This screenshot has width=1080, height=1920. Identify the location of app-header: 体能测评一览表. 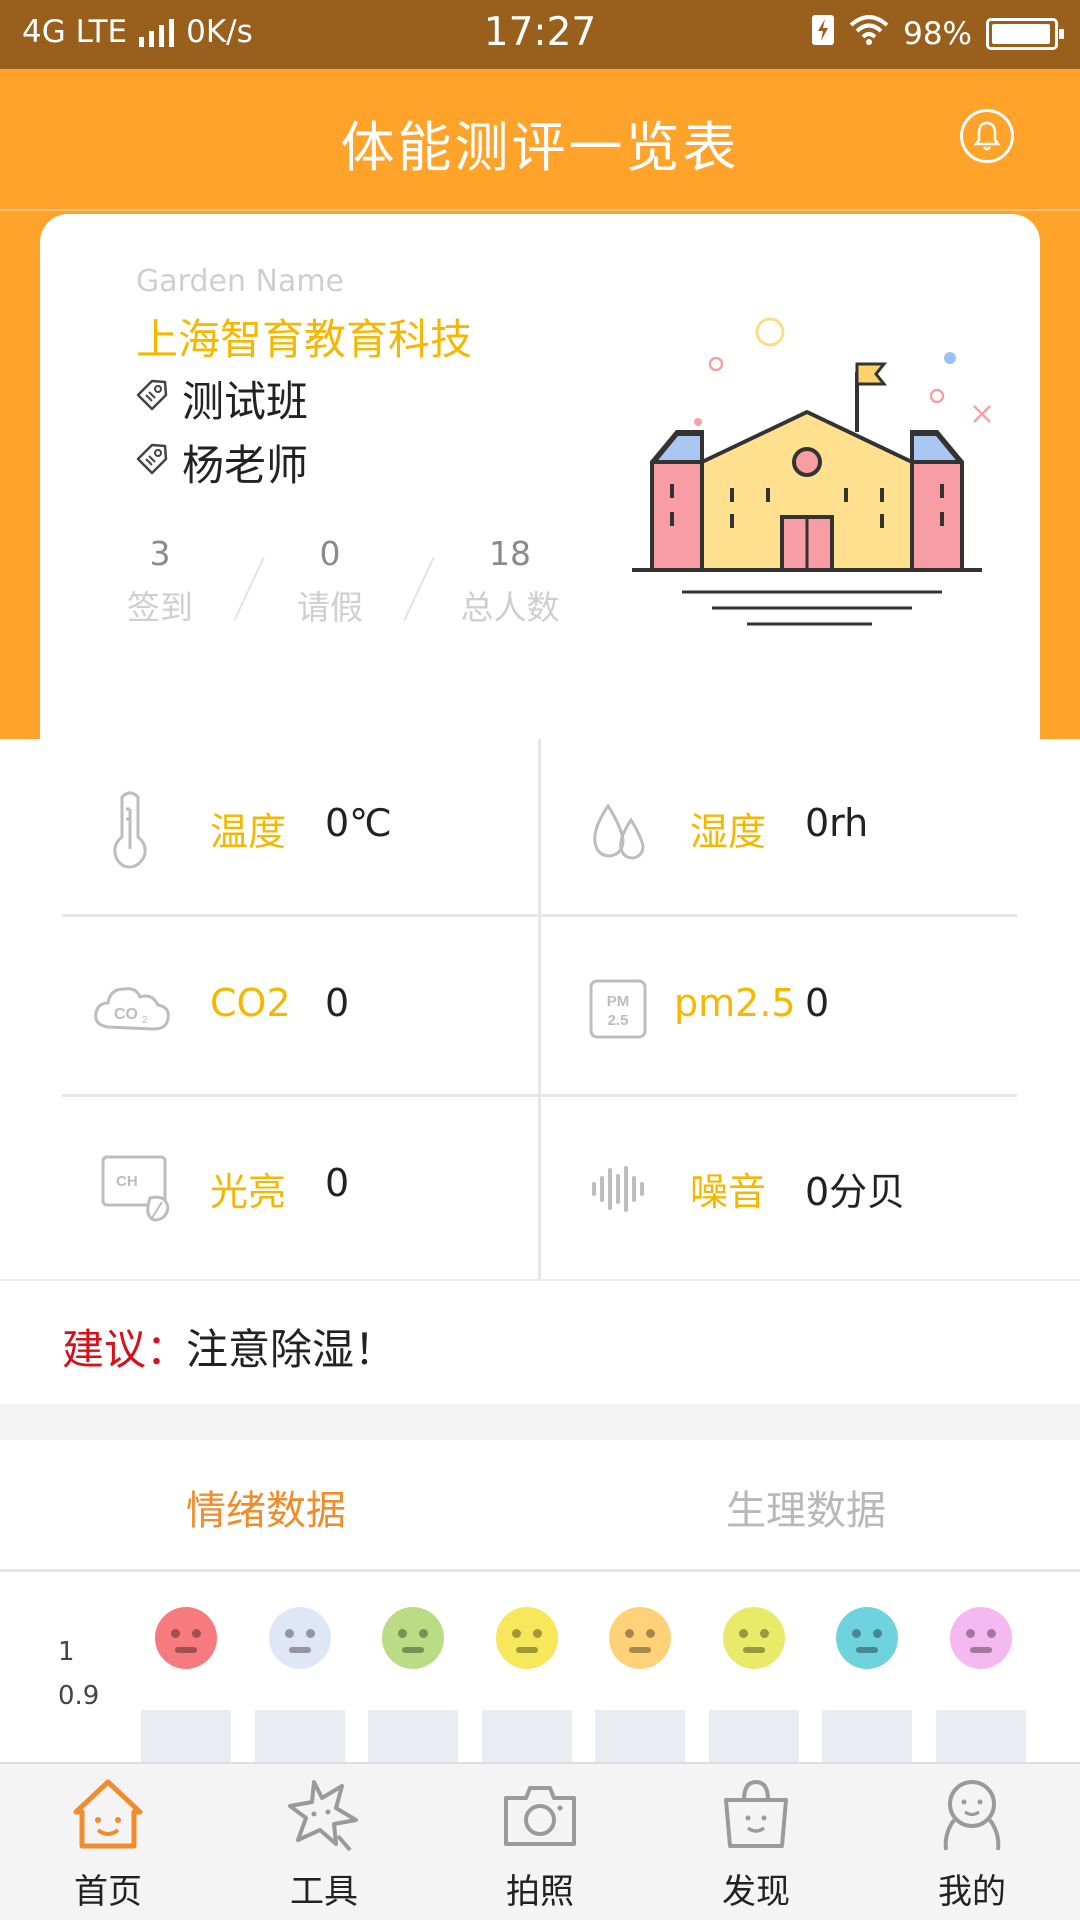
(540, 139).